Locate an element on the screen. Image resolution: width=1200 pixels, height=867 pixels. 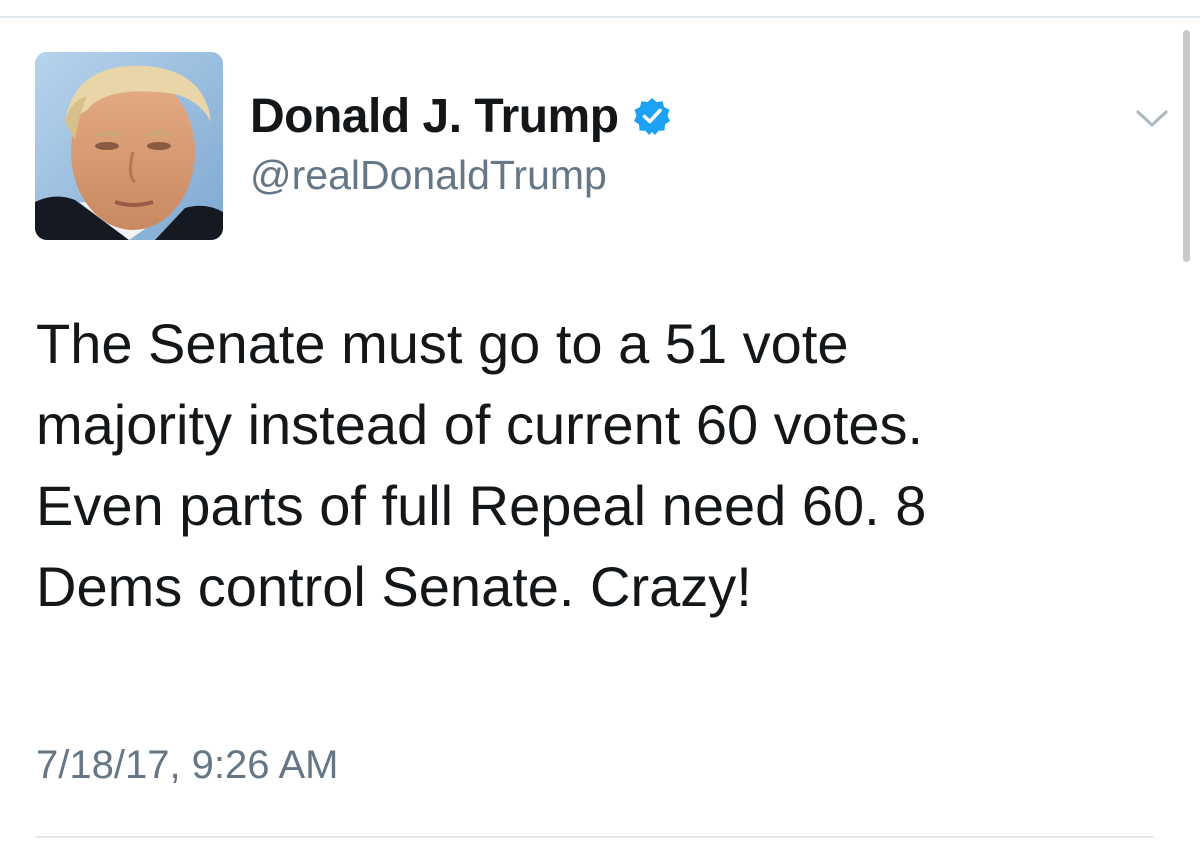
bottom-divider is located at coordinates (595, 837).